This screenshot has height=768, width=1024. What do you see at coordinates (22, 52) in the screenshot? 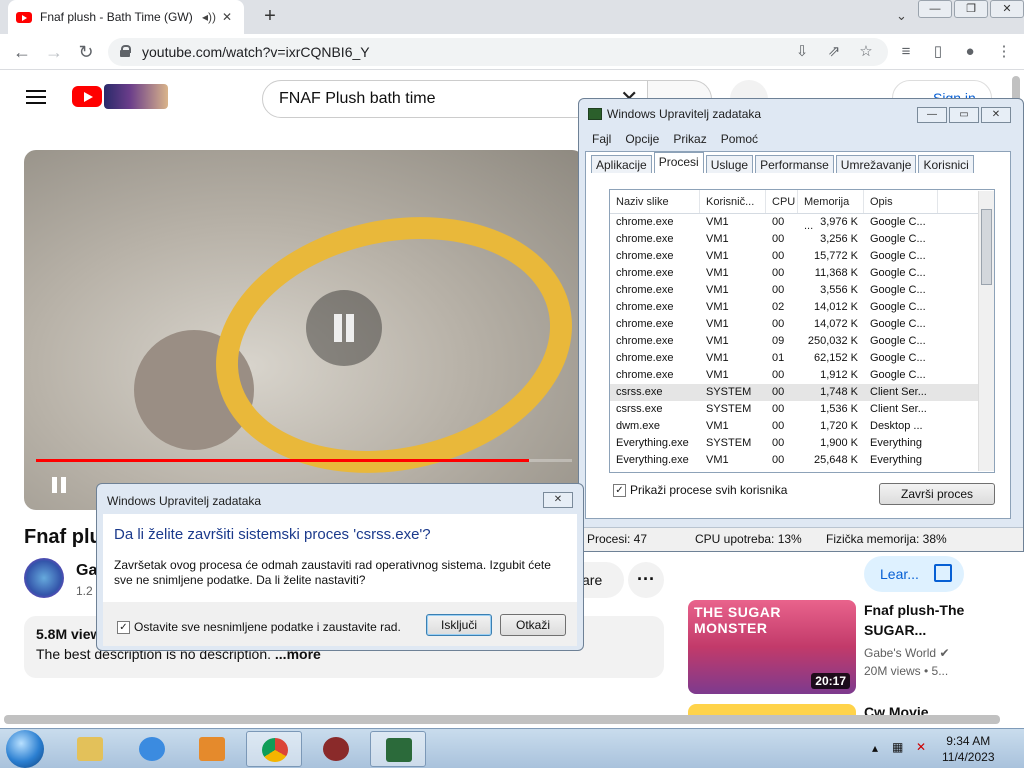
I see `back-button: ←` at bounding box center [22, 52].